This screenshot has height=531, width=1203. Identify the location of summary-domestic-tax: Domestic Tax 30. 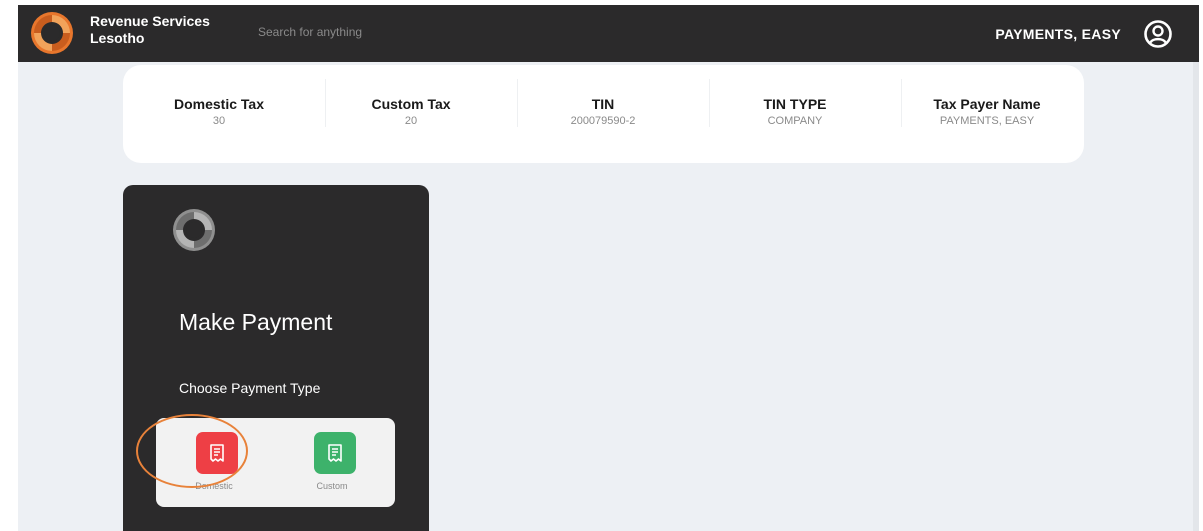
(219, 114).